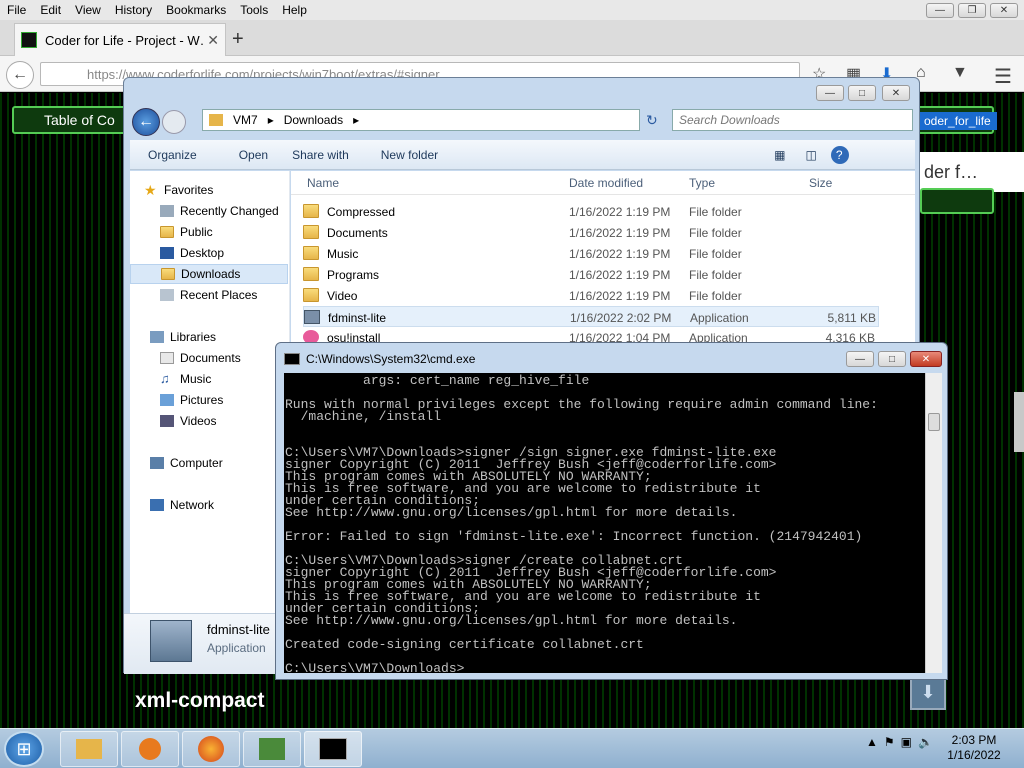  Describe the element at coordinates (899, 742) in the screenshot. I see `system-tray: ▲ ⚑ ▣ 🔈` at that location.